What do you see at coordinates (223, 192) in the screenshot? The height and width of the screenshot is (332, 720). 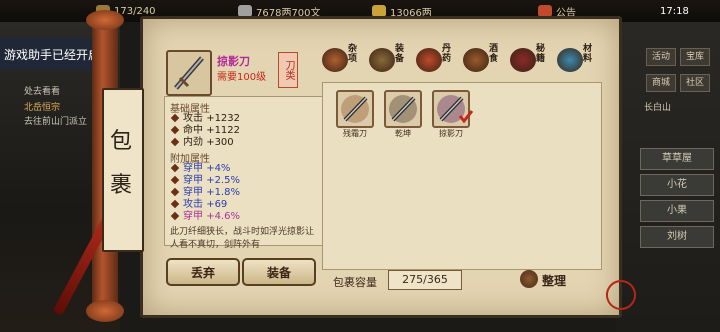 I see `extra-stat-value: +1.8%` at bounding box center [223, 192].